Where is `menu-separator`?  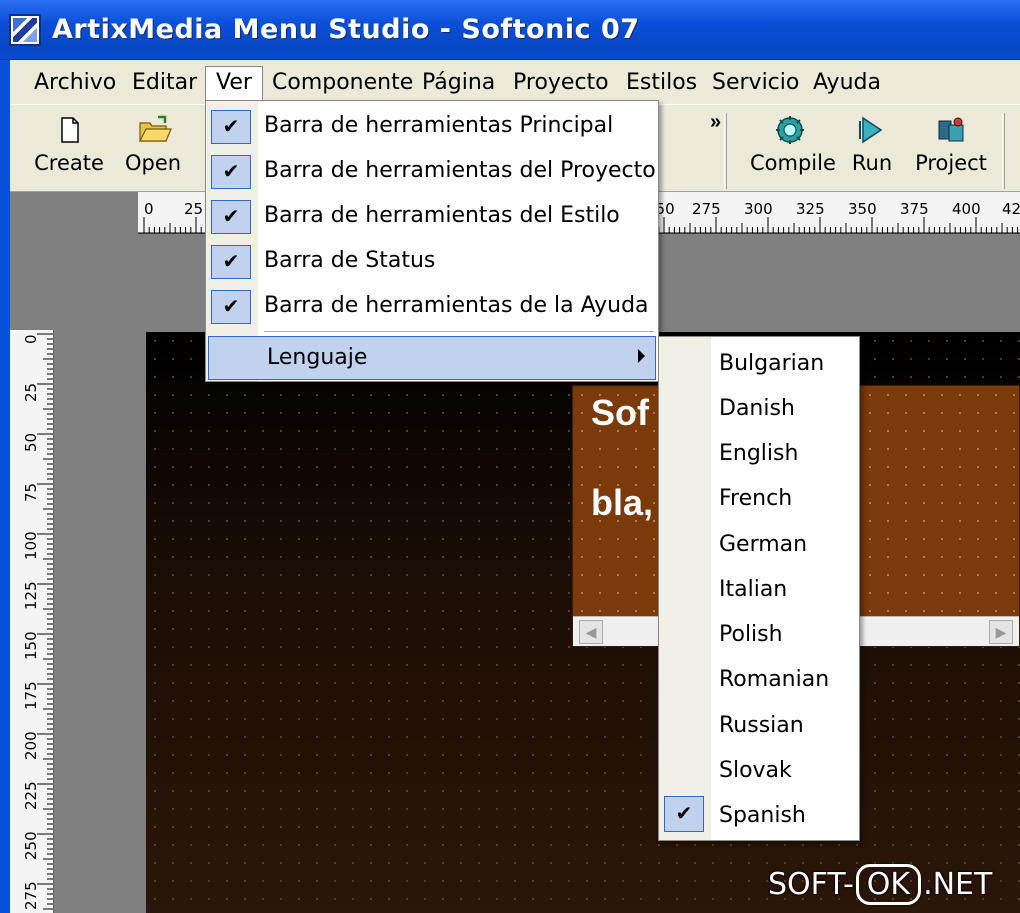 menu-separator is located at coordinates (459, 331).